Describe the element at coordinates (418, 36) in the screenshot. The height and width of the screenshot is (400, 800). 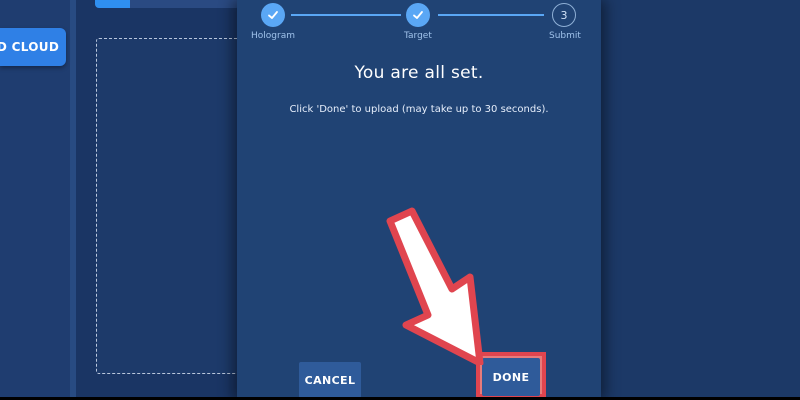
I see `step-label-target: Target` at that location.